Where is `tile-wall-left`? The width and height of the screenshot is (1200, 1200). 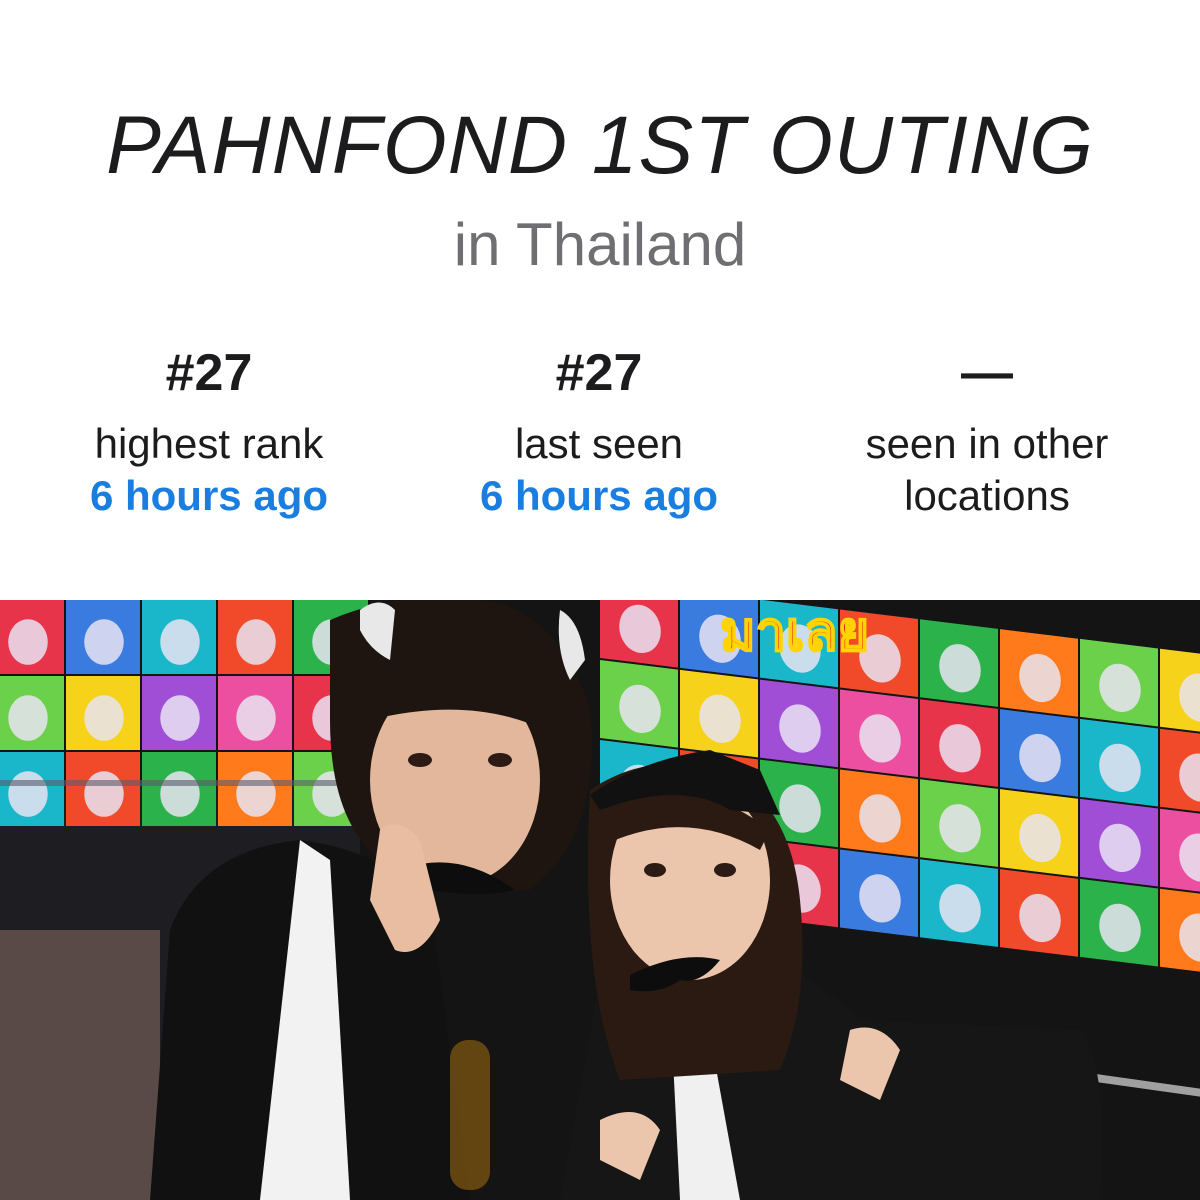 tile-wall-left is located at coordinates (184, 713).